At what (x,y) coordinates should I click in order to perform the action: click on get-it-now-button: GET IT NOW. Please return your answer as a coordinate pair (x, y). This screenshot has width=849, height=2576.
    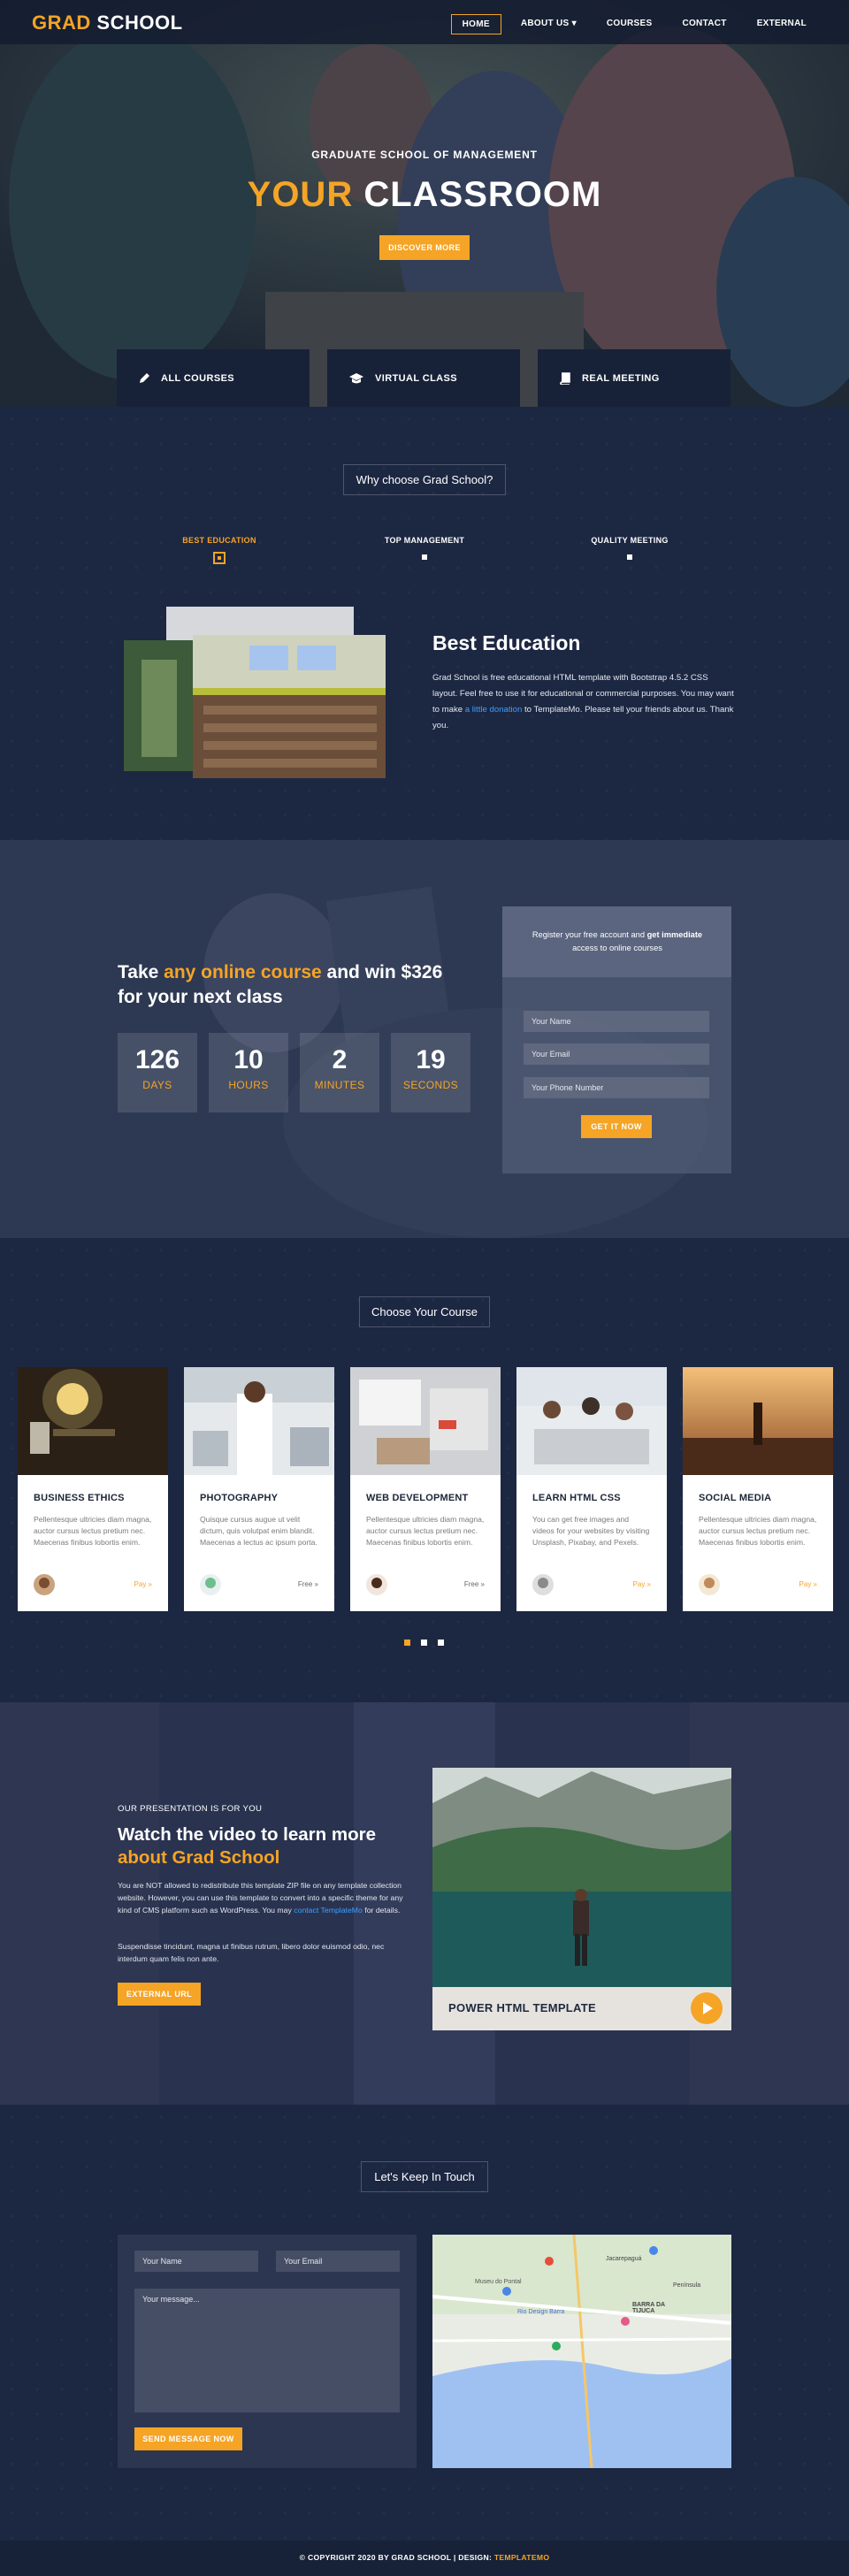
    Looking at the image, I should click on (617, 1127).